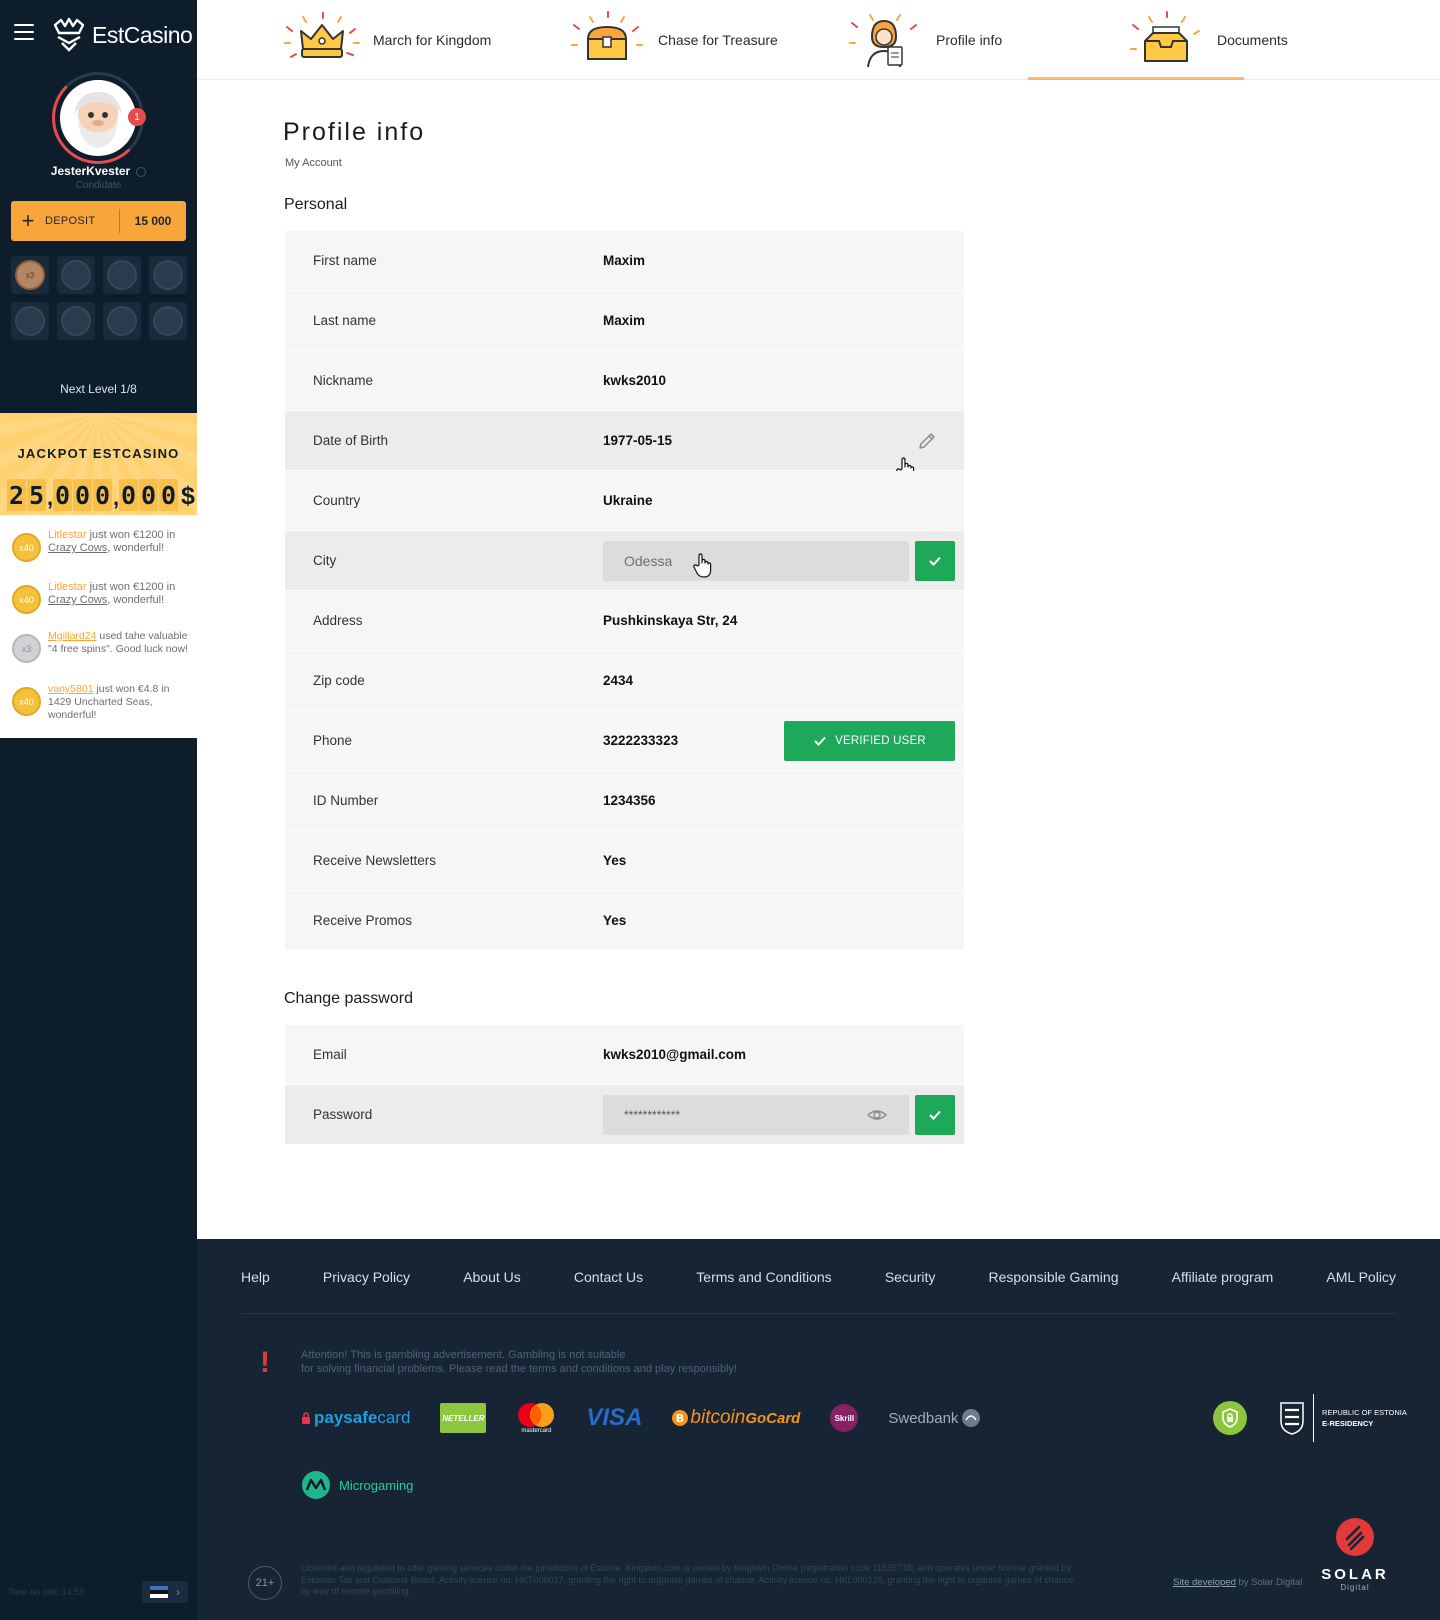 The height and width of the screenshot is (1620, 1440). I want to click on tab-profile-info: Profile info, so click(922, 40).